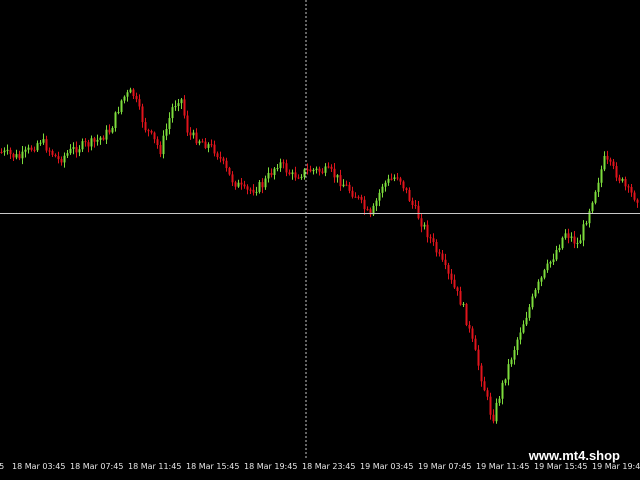  Describe the element at coordinates (445, 466) in the screenshot. I see `time-tick: 19 Mar 07:45` at that location.